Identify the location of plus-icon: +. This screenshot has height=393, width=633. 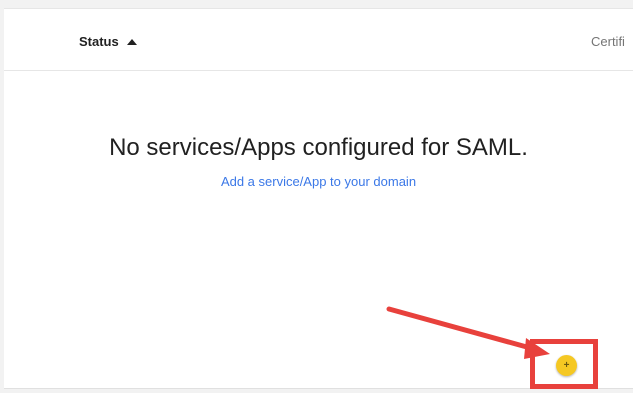
(566, 365).